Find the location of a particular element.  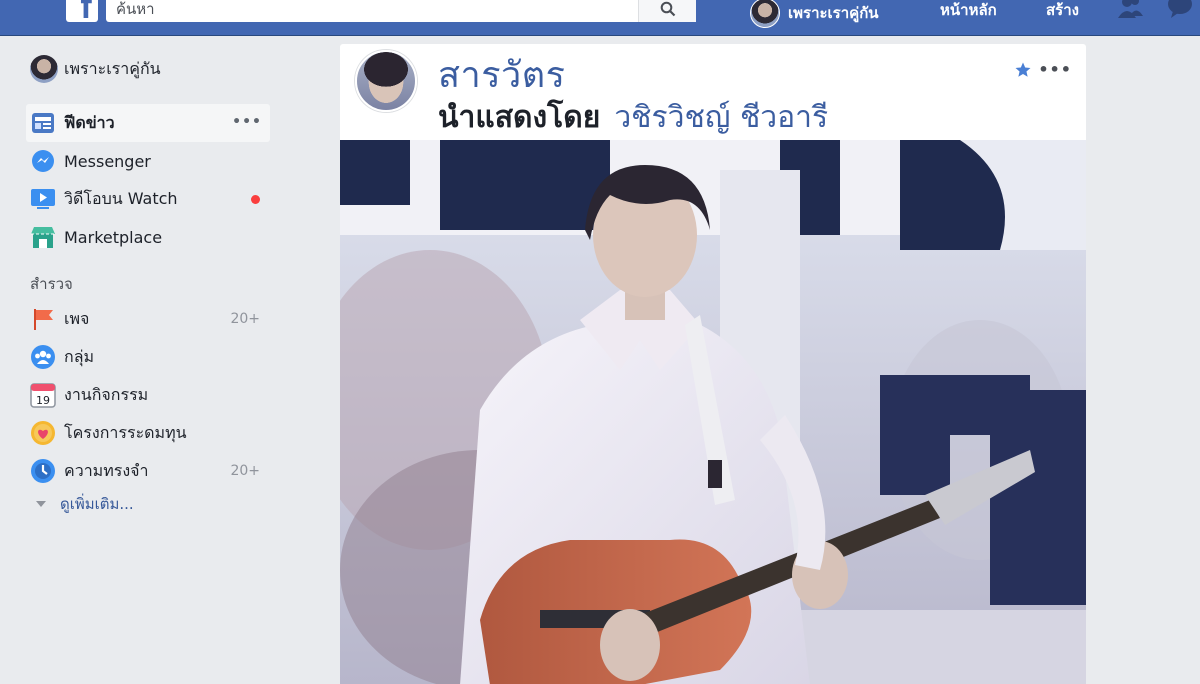

sidebar-item-pages: เพจ 20+ is located at coordinates (148, 319).